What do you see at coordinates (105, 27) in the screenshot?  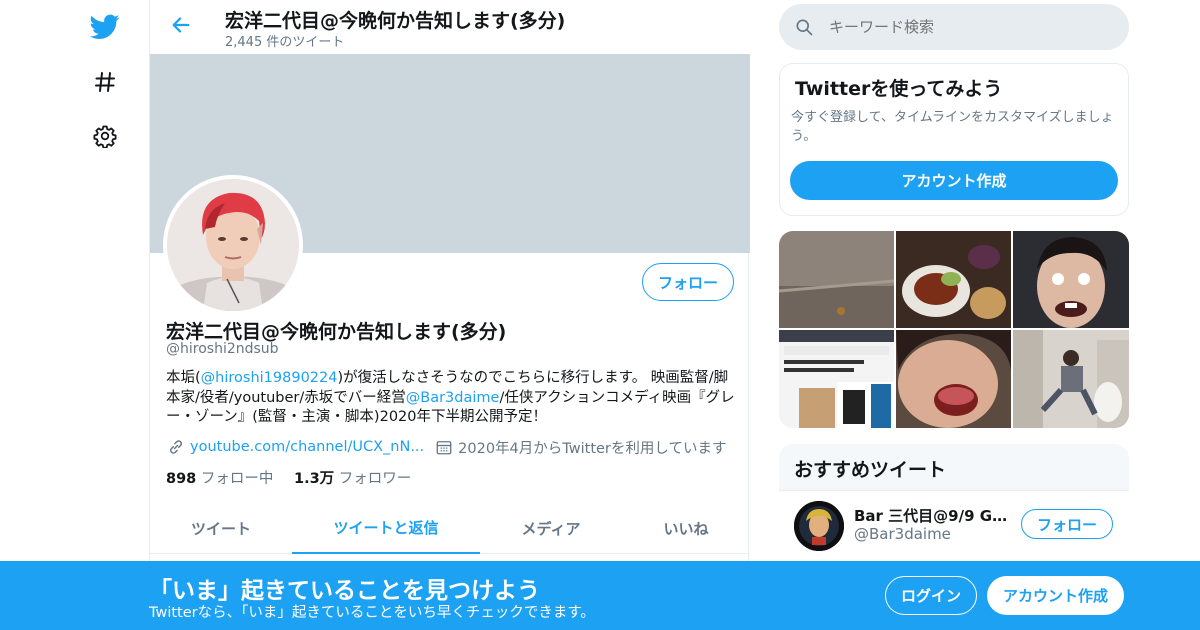 I see `twitter-bird-icon` at bounding box center [105, 27].